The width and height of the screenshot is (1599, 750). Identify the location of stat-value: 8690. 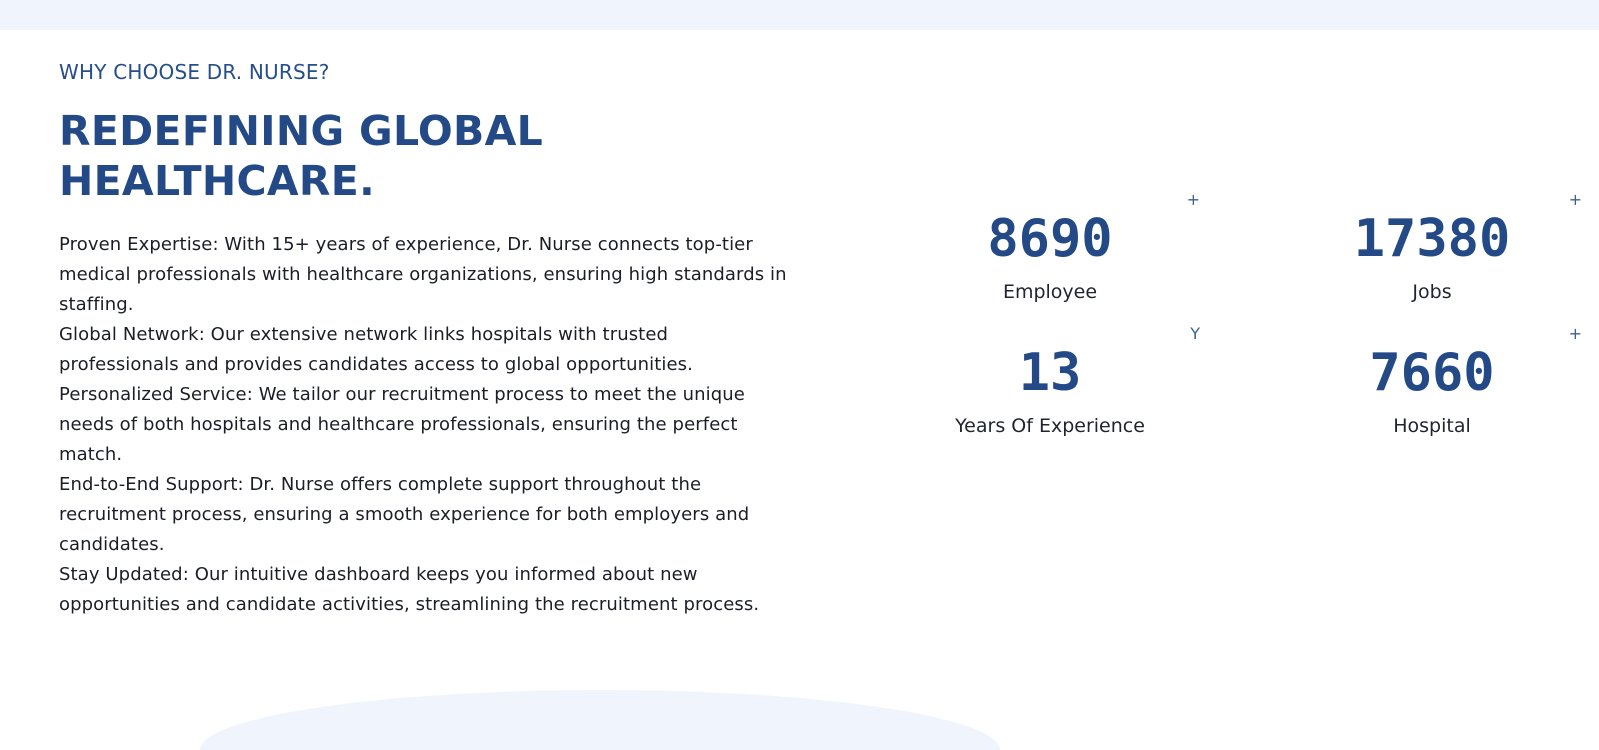
(1050, 239).